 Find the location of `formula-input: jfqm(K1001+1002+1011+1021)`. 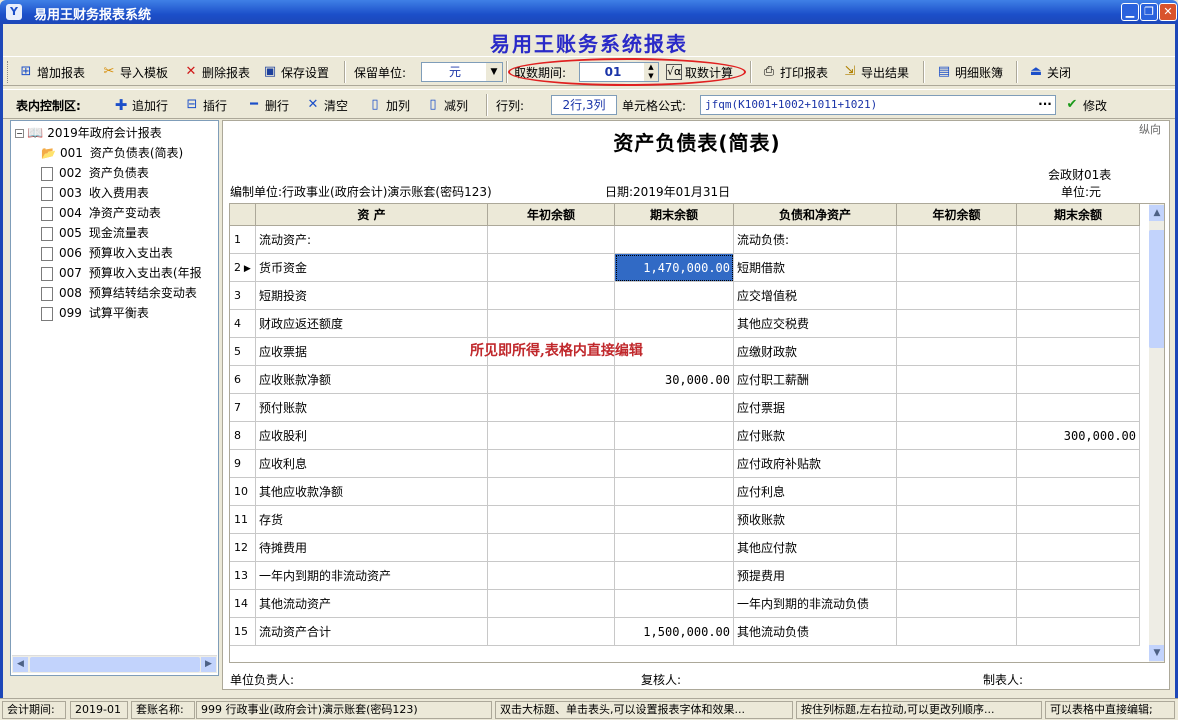

formula-input: jfqm(K1001+1002+1011+1021) is located at coordinates (878, 105).